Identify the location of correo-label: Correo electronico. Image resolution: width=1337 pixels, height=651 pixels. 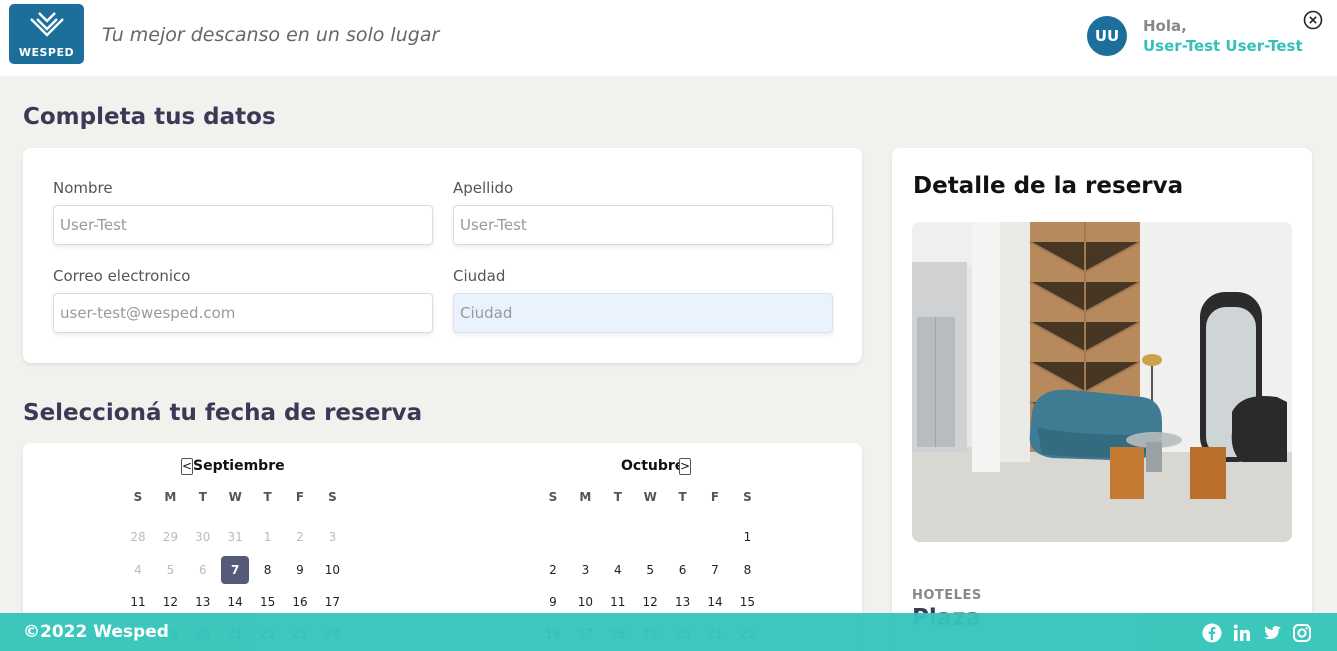
(122, 276).